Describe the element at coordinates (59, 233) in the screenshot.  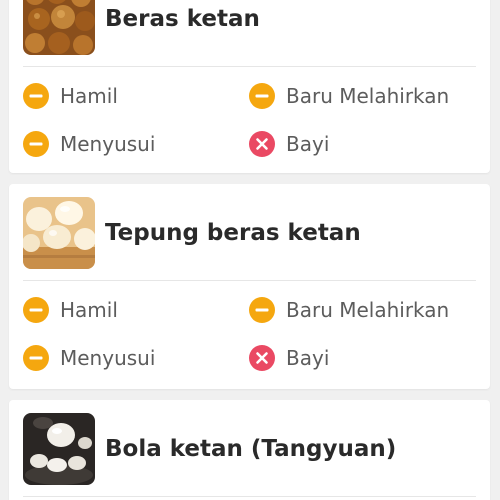
I see `rice-flour-balls-photo` at that location.